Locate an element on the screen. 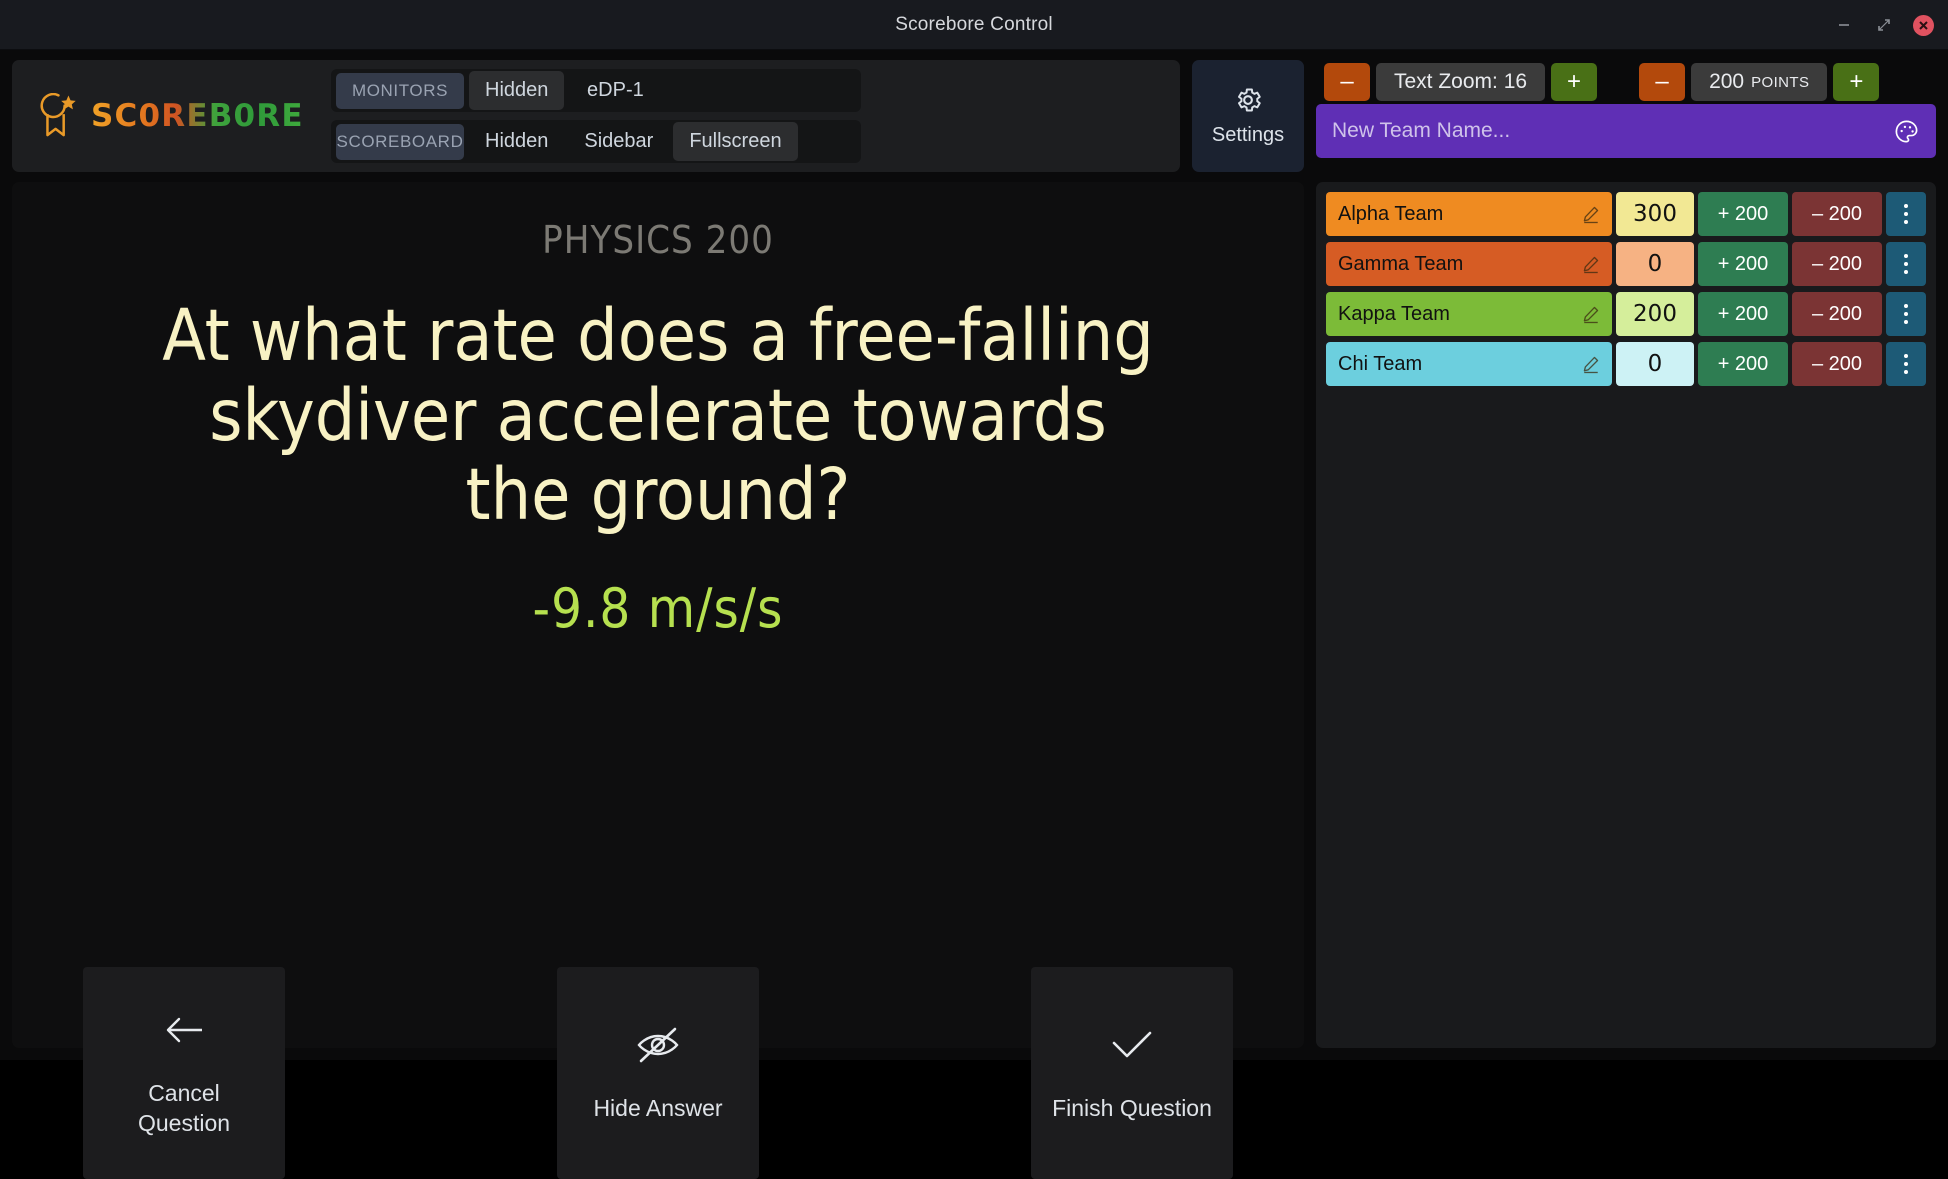 The width and height of the screenshot is (1948, 1179). scoreboard-row: SCOREBOARD Hidden Sidebar Fullscreen is located at coordinates (596, 141).